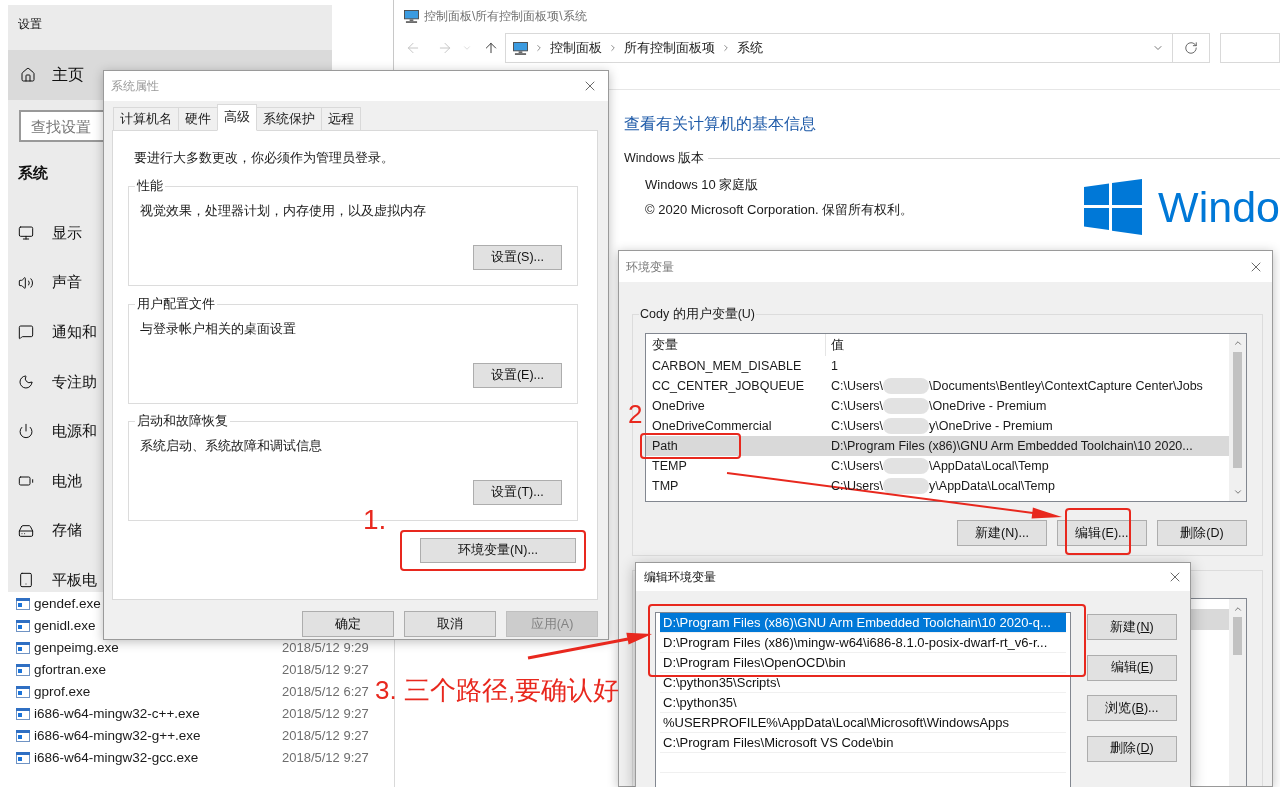  What do you see at coordinates (678, 406) in the screenshot?
I see `variable-name: OneDrive` at bounding box center [678, 406].